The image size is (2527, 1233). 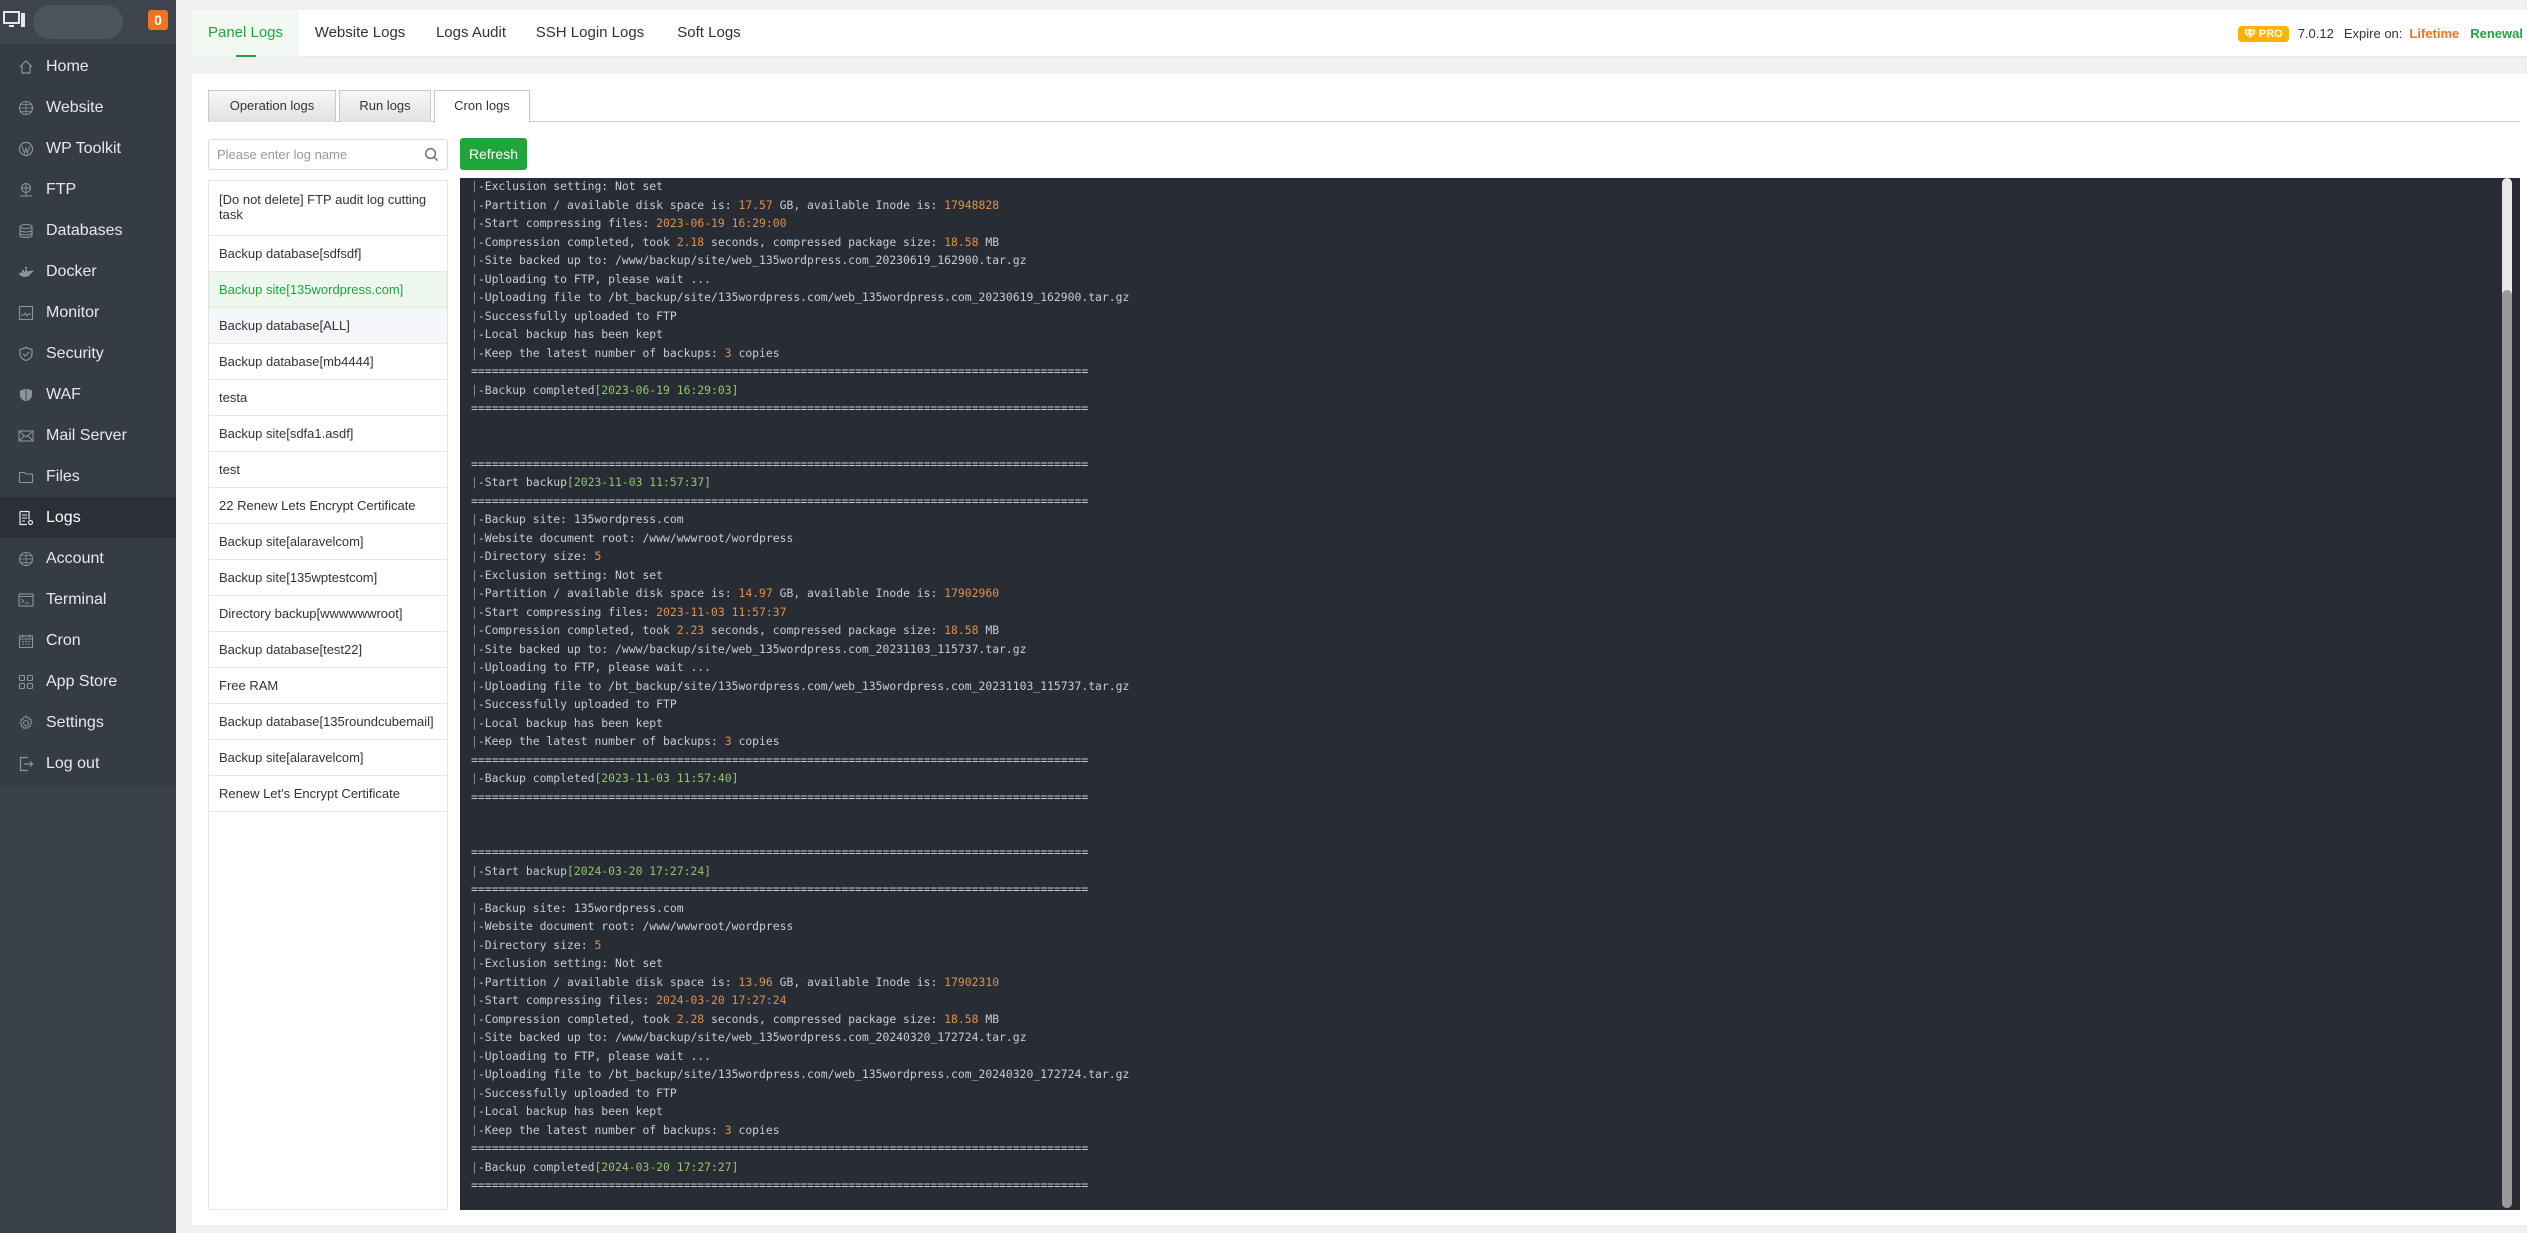 I want to click on tab-website-logs: Website Logs, so click(x=360, y=33).